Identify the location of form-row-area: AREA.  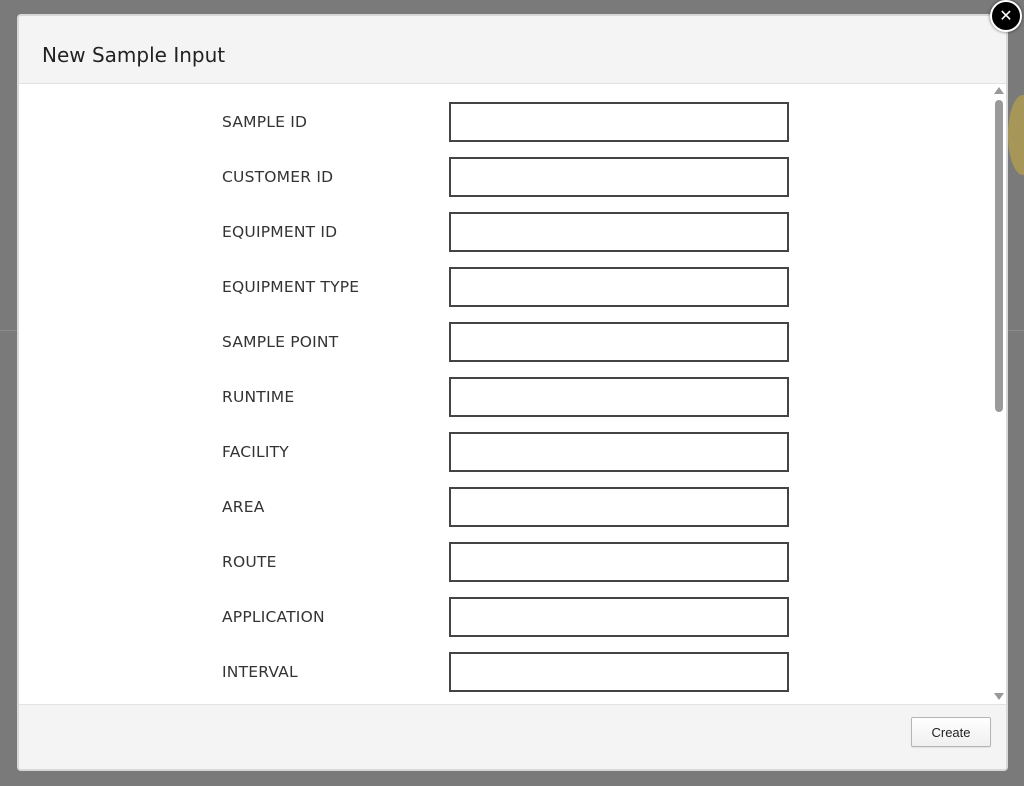
(506, 507).